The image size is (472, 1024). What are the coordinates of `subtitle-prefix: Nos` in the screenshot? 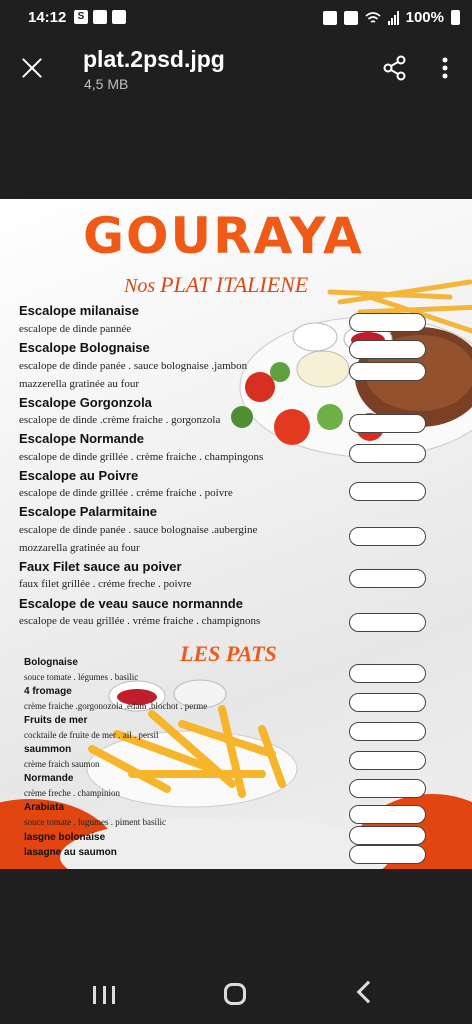 It's located at (140, 286).